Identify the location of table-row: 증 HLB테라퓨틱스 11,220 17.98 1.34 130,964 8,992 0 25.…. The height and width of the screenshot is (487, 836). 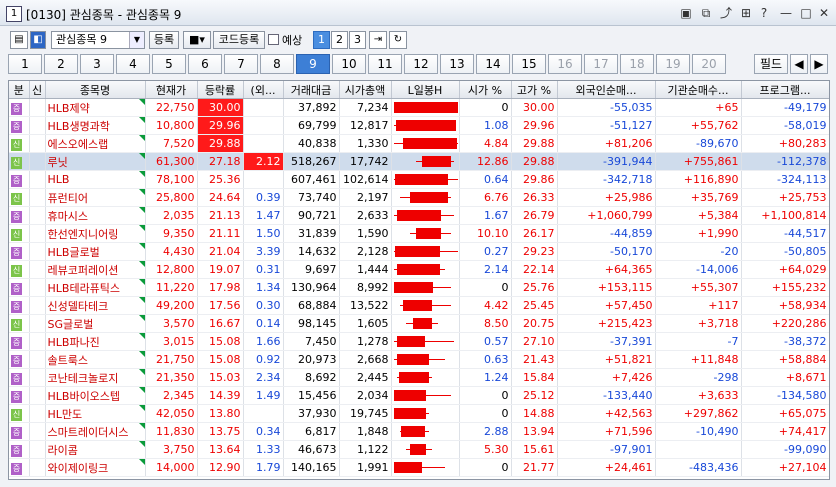
(419, 287).